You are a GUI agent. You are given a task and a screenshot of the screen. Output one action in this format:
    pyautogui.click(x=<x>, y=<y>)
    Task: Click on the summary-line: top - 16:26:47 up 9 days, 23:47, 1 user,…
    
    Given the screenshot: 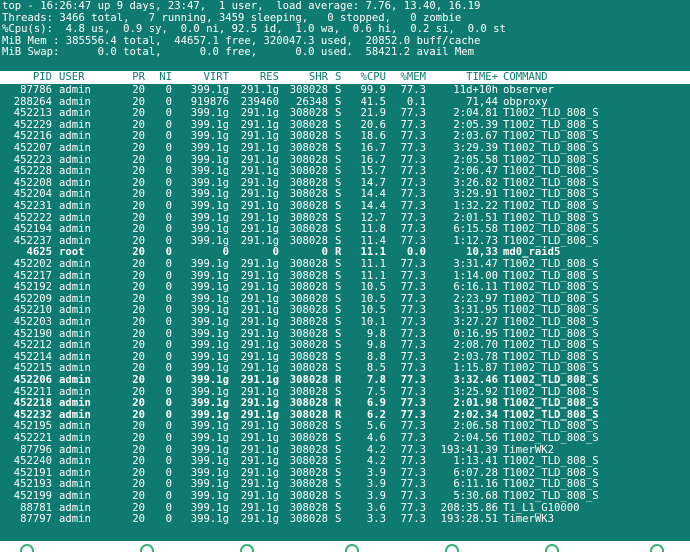 What is the action you would take?
    pyautogui.click(x=241, y=6)
    